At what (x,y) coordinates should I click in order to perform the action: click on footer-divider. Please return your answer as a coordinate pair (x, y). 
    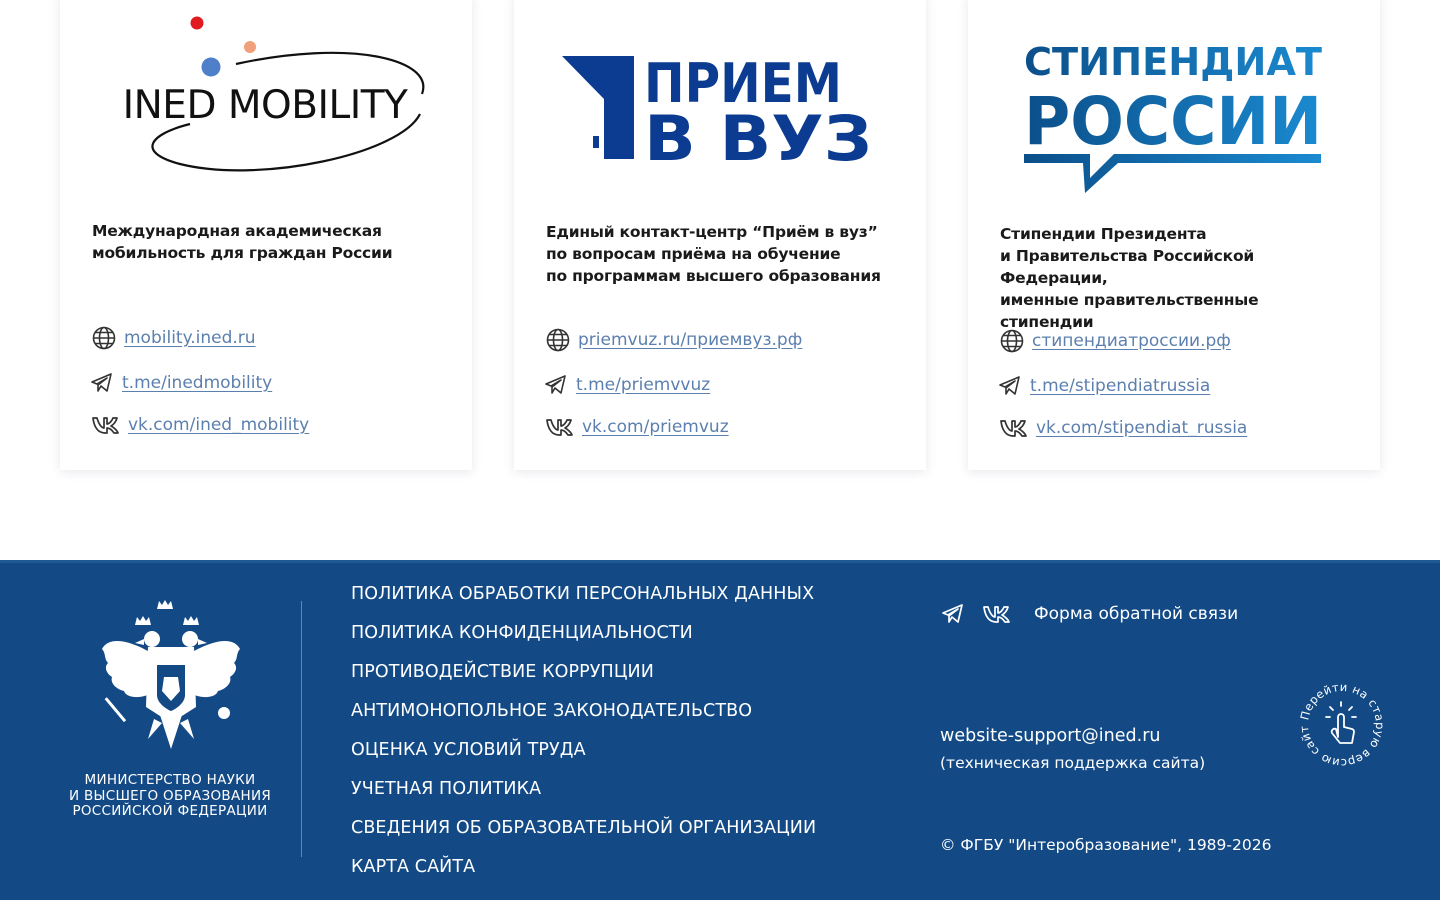
    Looking at the image, I should click on (301, 729).